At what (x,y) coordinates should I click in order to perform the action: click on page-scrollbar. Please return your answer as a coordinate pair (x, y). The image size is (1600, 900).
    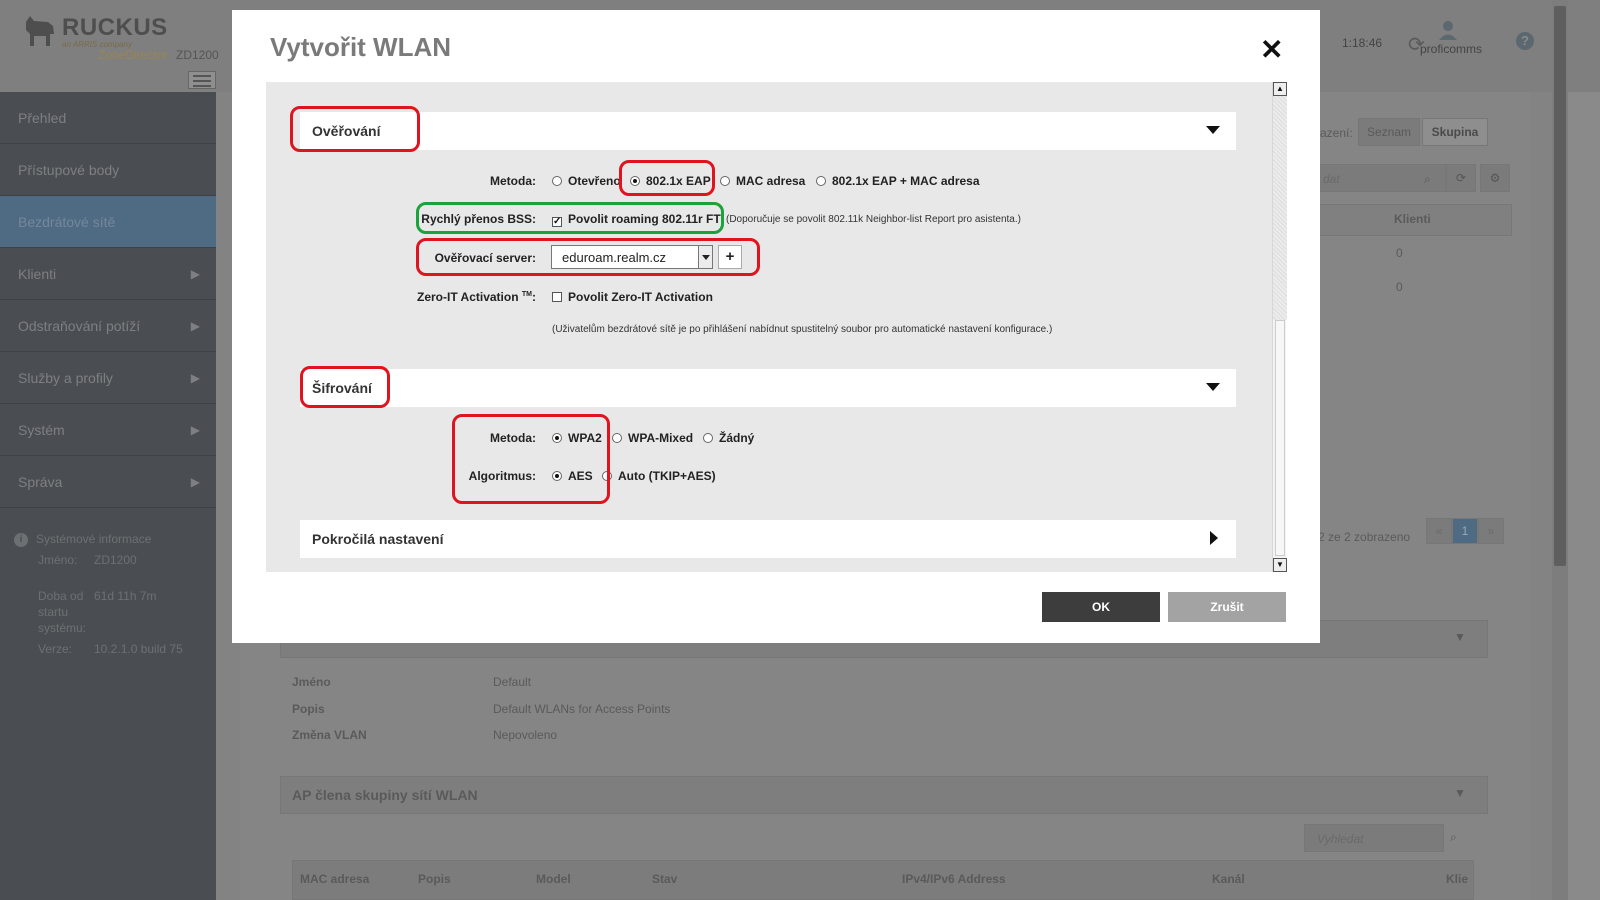
    Looking at the image, I should click on (1560, 450).